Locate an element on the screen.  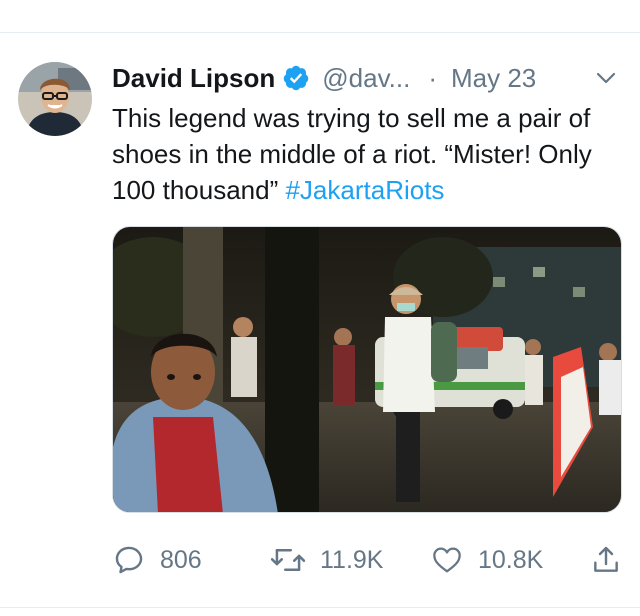
heart-icon is located at coordinates (447, 560).